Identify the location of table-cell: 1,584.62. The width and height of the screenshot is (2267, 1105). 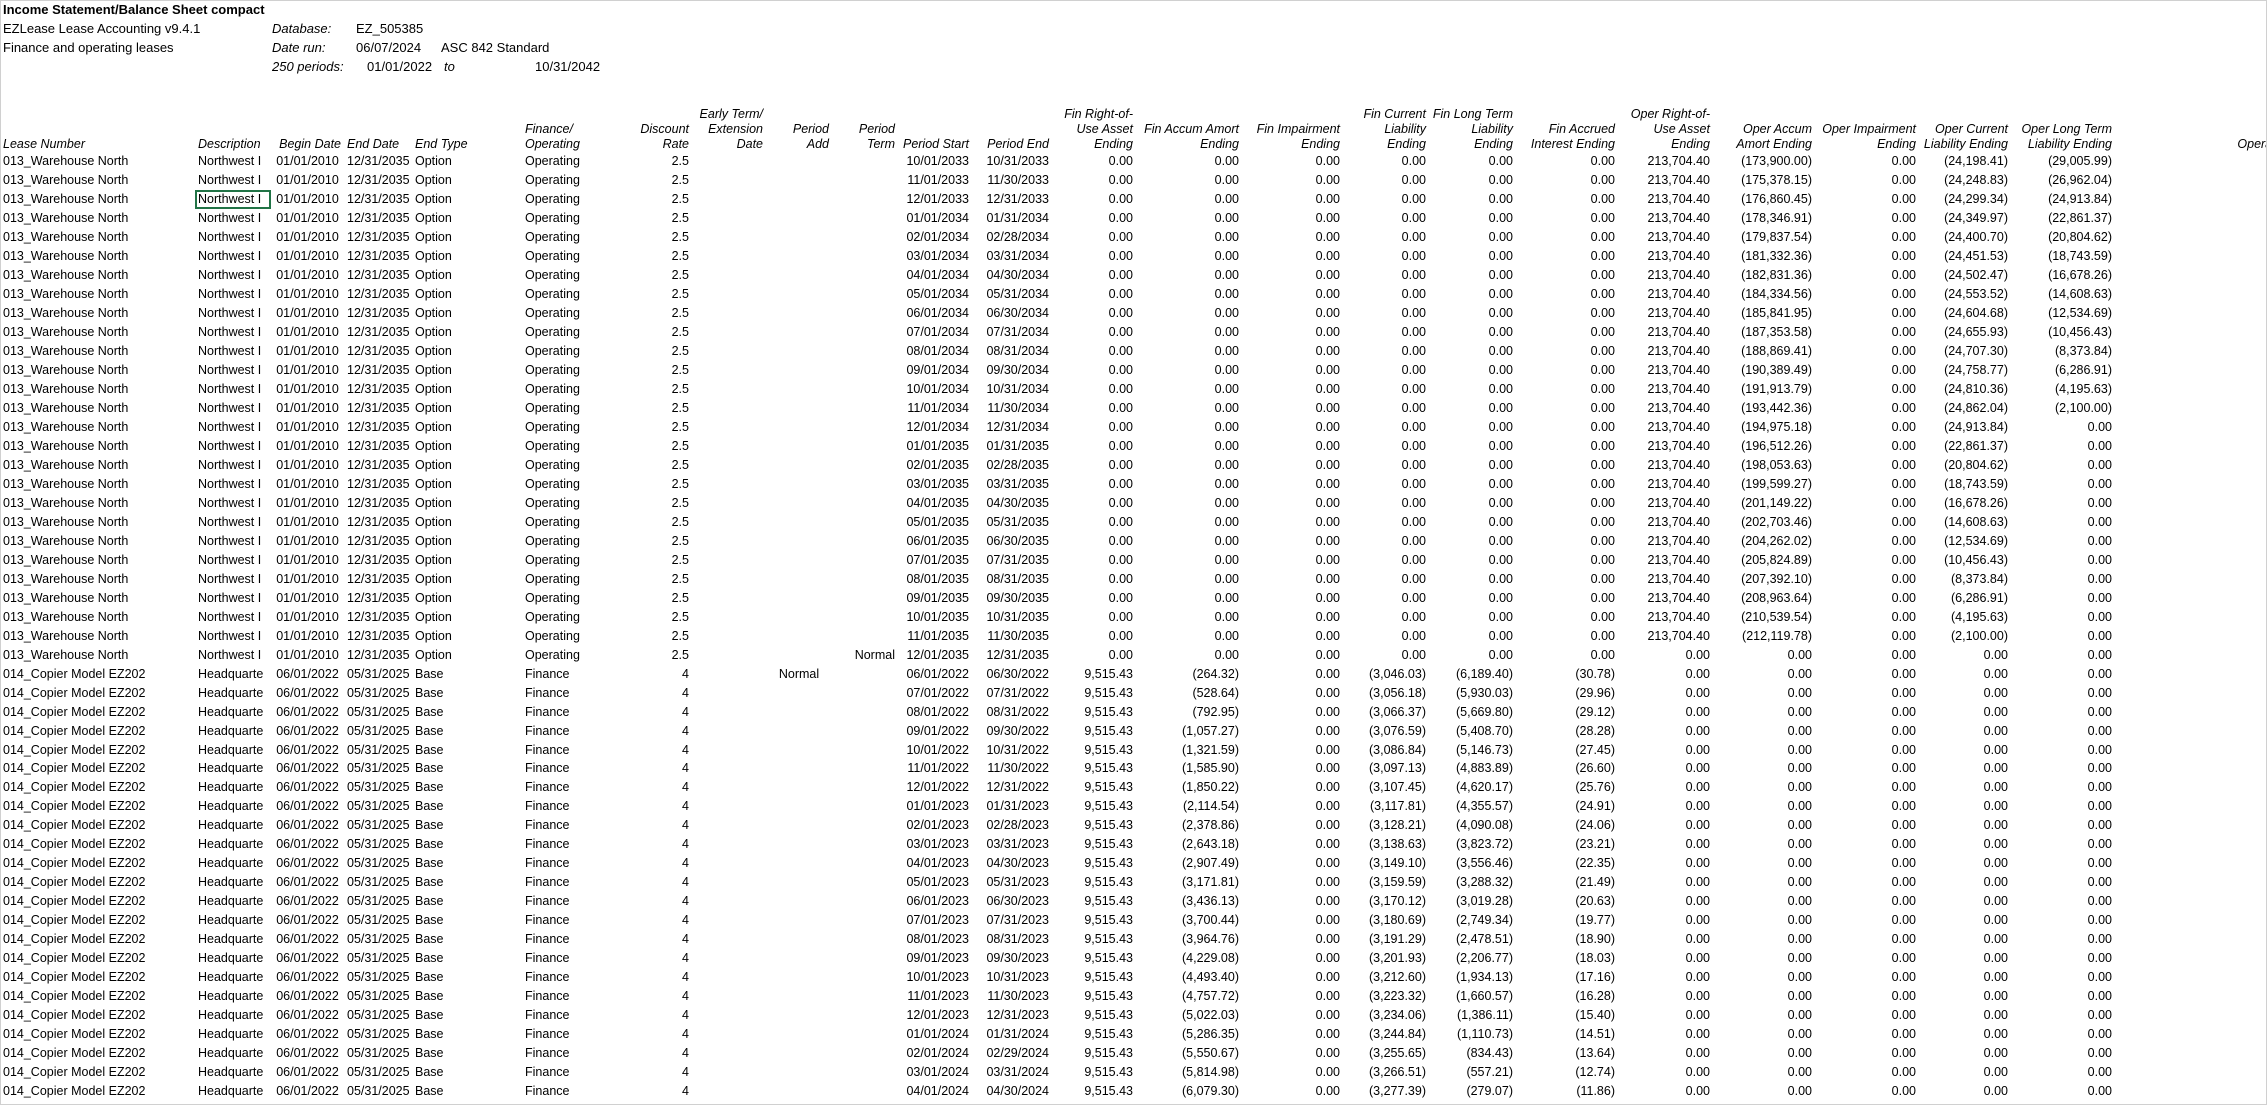
(2191, 180).